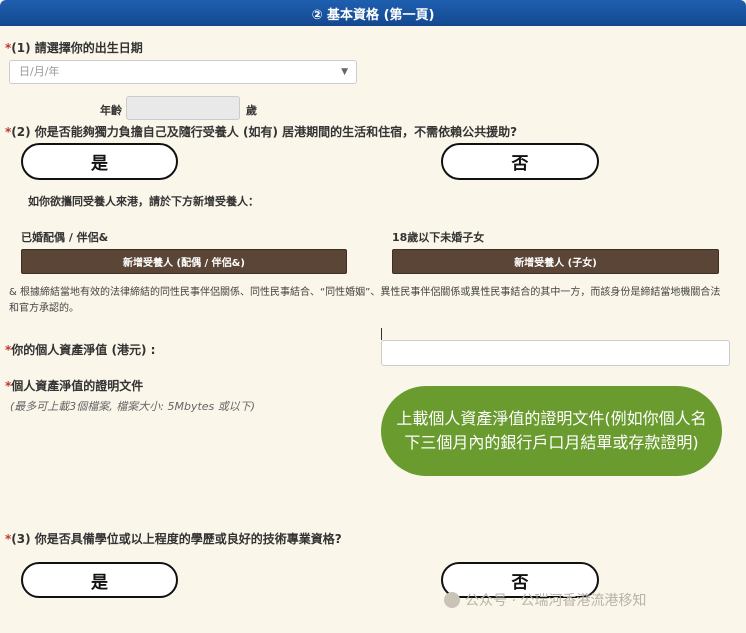 Image resolution: width=746 pixels, height=633 pixels. I want to click on q1-label: (1) 請選擇你的出生日期, so click(77, 48).